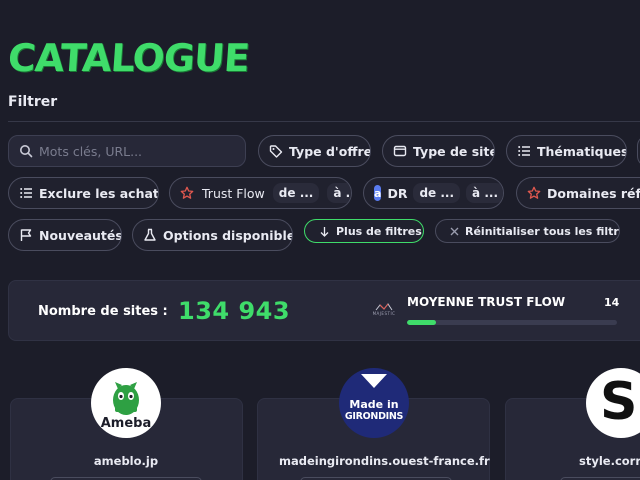 The width and height of the screenshot is (640, 480). What do you see at coordinates (612, 302) in the screenshot?
I see `trust-flow-average-value: 14` at bounding box center [612, 302].